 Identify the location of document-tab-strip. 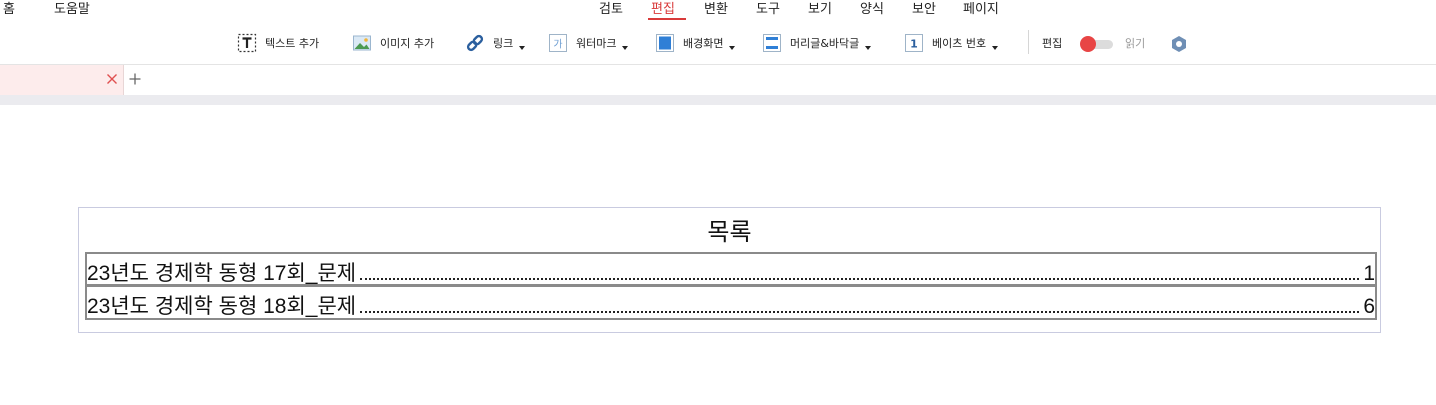
(718, 79).